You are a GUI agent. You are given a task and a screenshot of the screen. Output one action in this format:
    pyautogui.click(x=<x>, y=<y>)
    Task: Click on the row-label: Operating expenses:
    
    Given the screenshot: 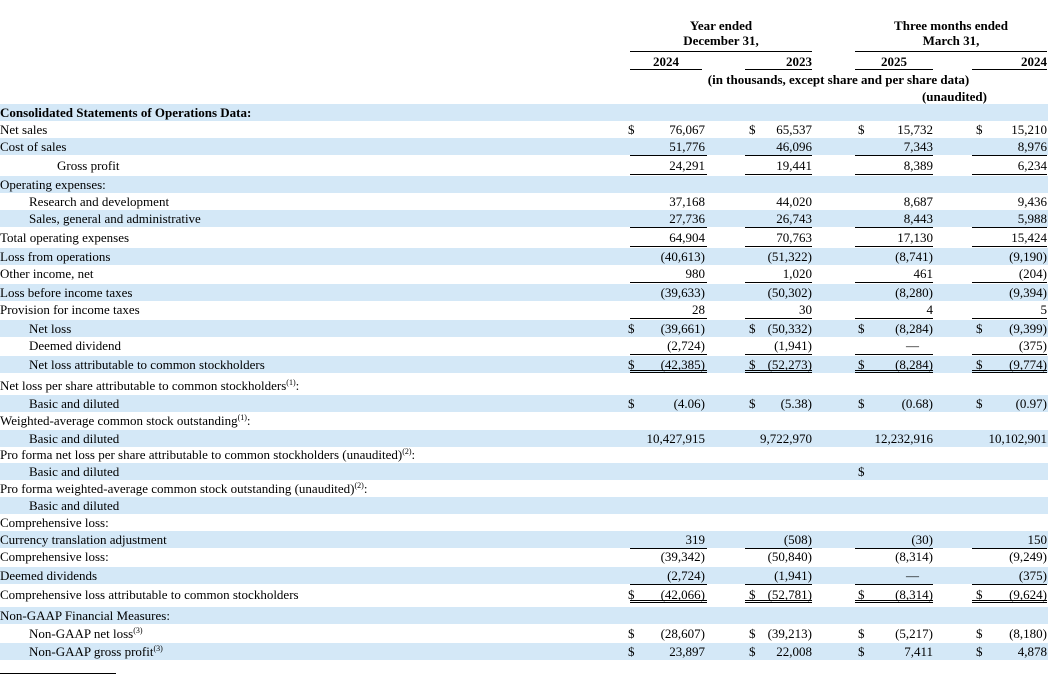 What is the action you would take?
    pyautogui.click(x=53, y=184)
    